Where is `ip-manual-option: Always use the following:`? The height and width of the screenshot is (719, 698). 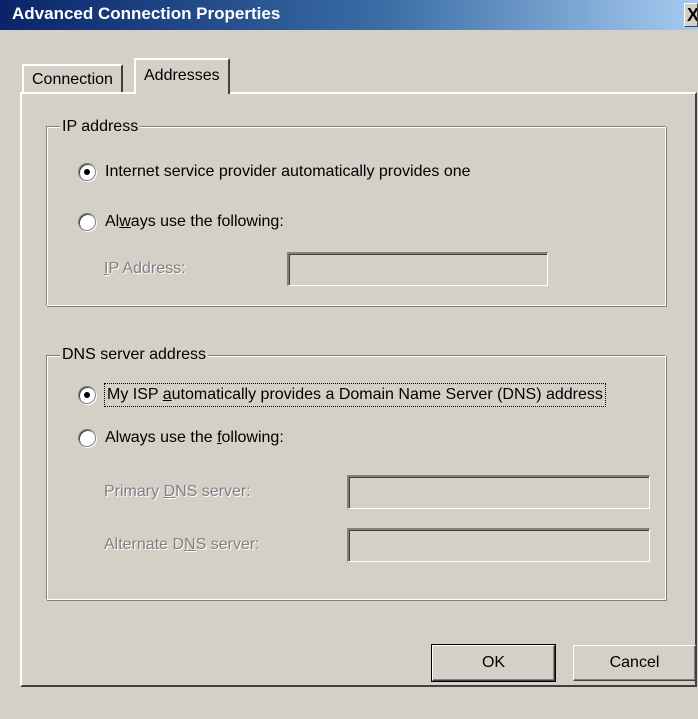
ip-manual-option: Always use the following: is located at coordinates (181, 222).